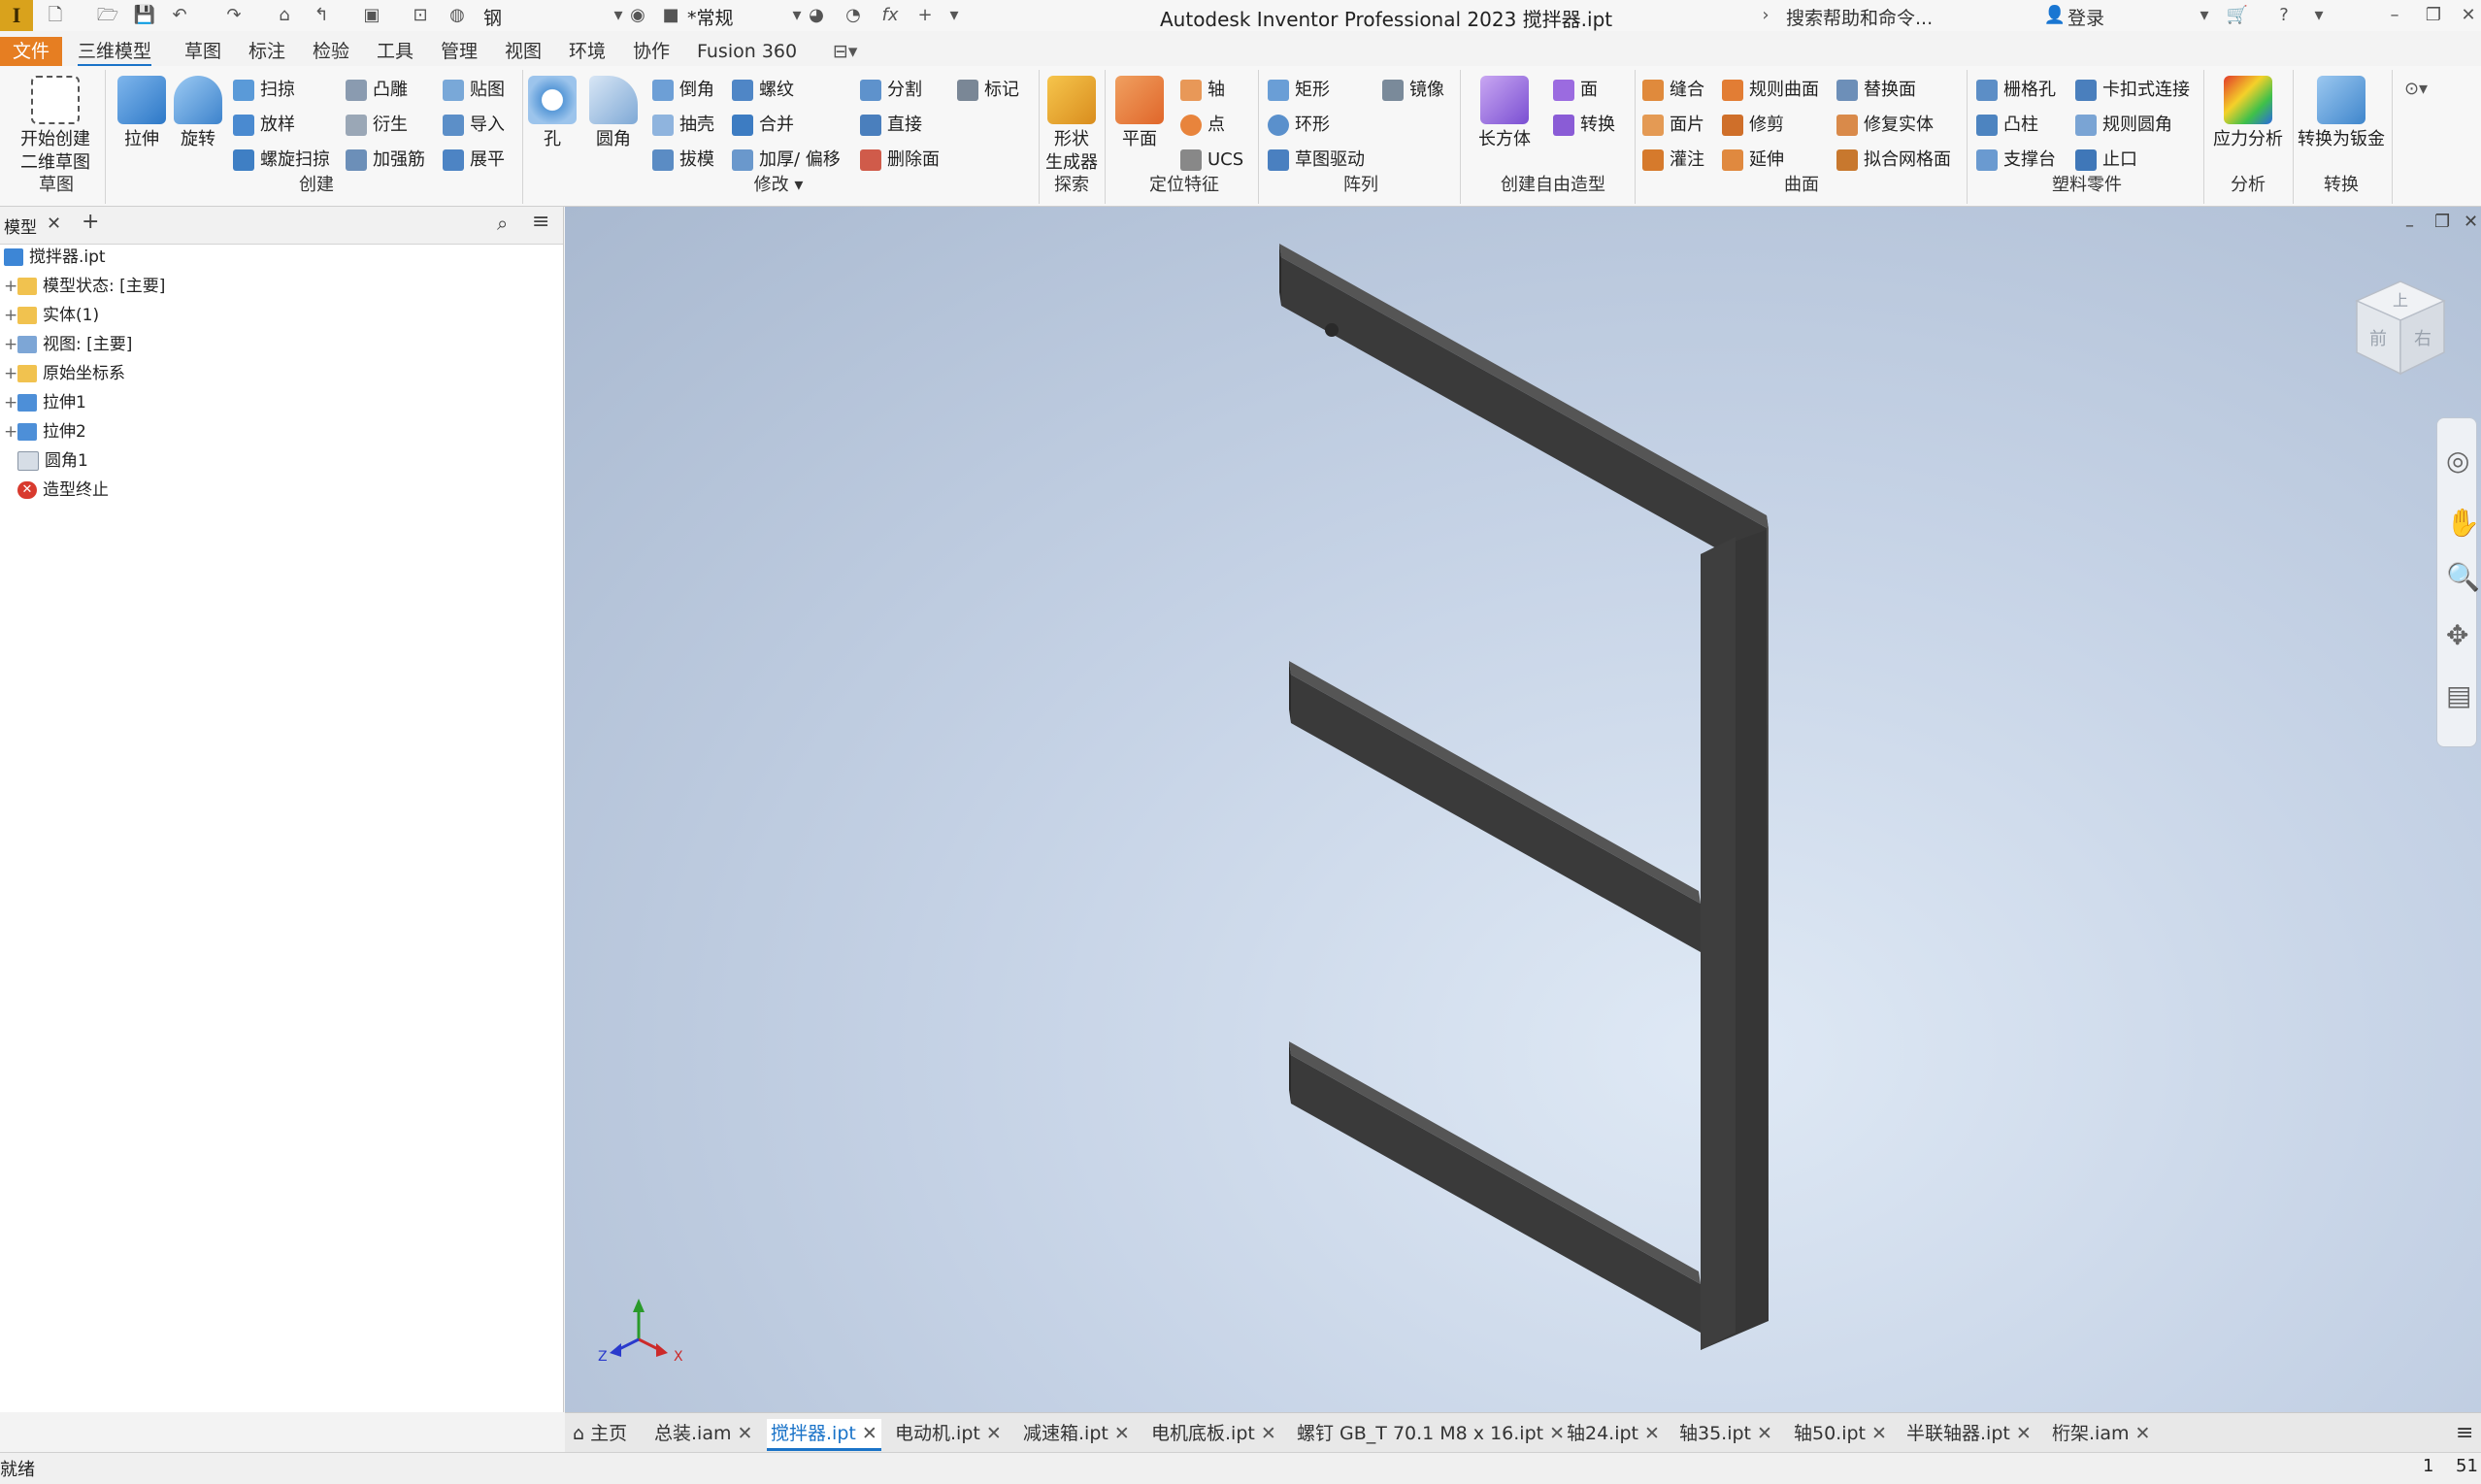 This screenshot has height=1484, width=2481. I want to click on tree-item-model-state: + 模型状态: [主要], so click(84, 286).